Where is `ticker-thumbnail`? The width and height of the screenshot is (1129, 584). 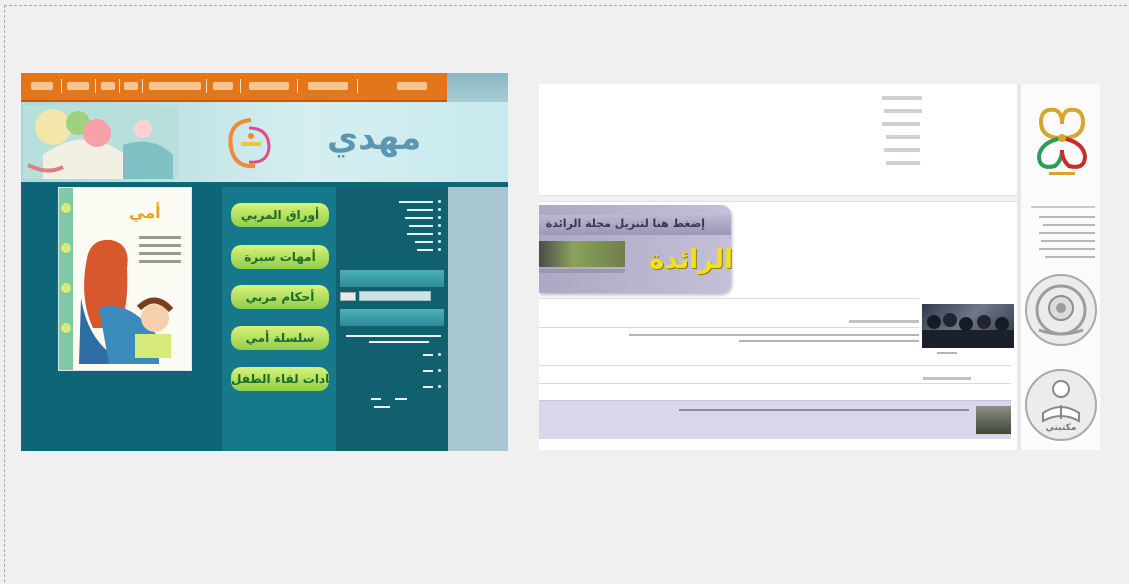
ticker-thumbnail is located at coordinates (993, 420).